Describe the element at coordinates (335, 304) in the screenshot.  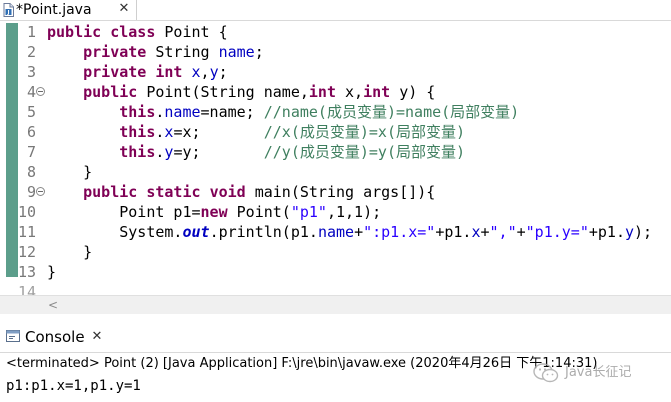
I see `editor-horizontal-scrollbar: <` at that location.